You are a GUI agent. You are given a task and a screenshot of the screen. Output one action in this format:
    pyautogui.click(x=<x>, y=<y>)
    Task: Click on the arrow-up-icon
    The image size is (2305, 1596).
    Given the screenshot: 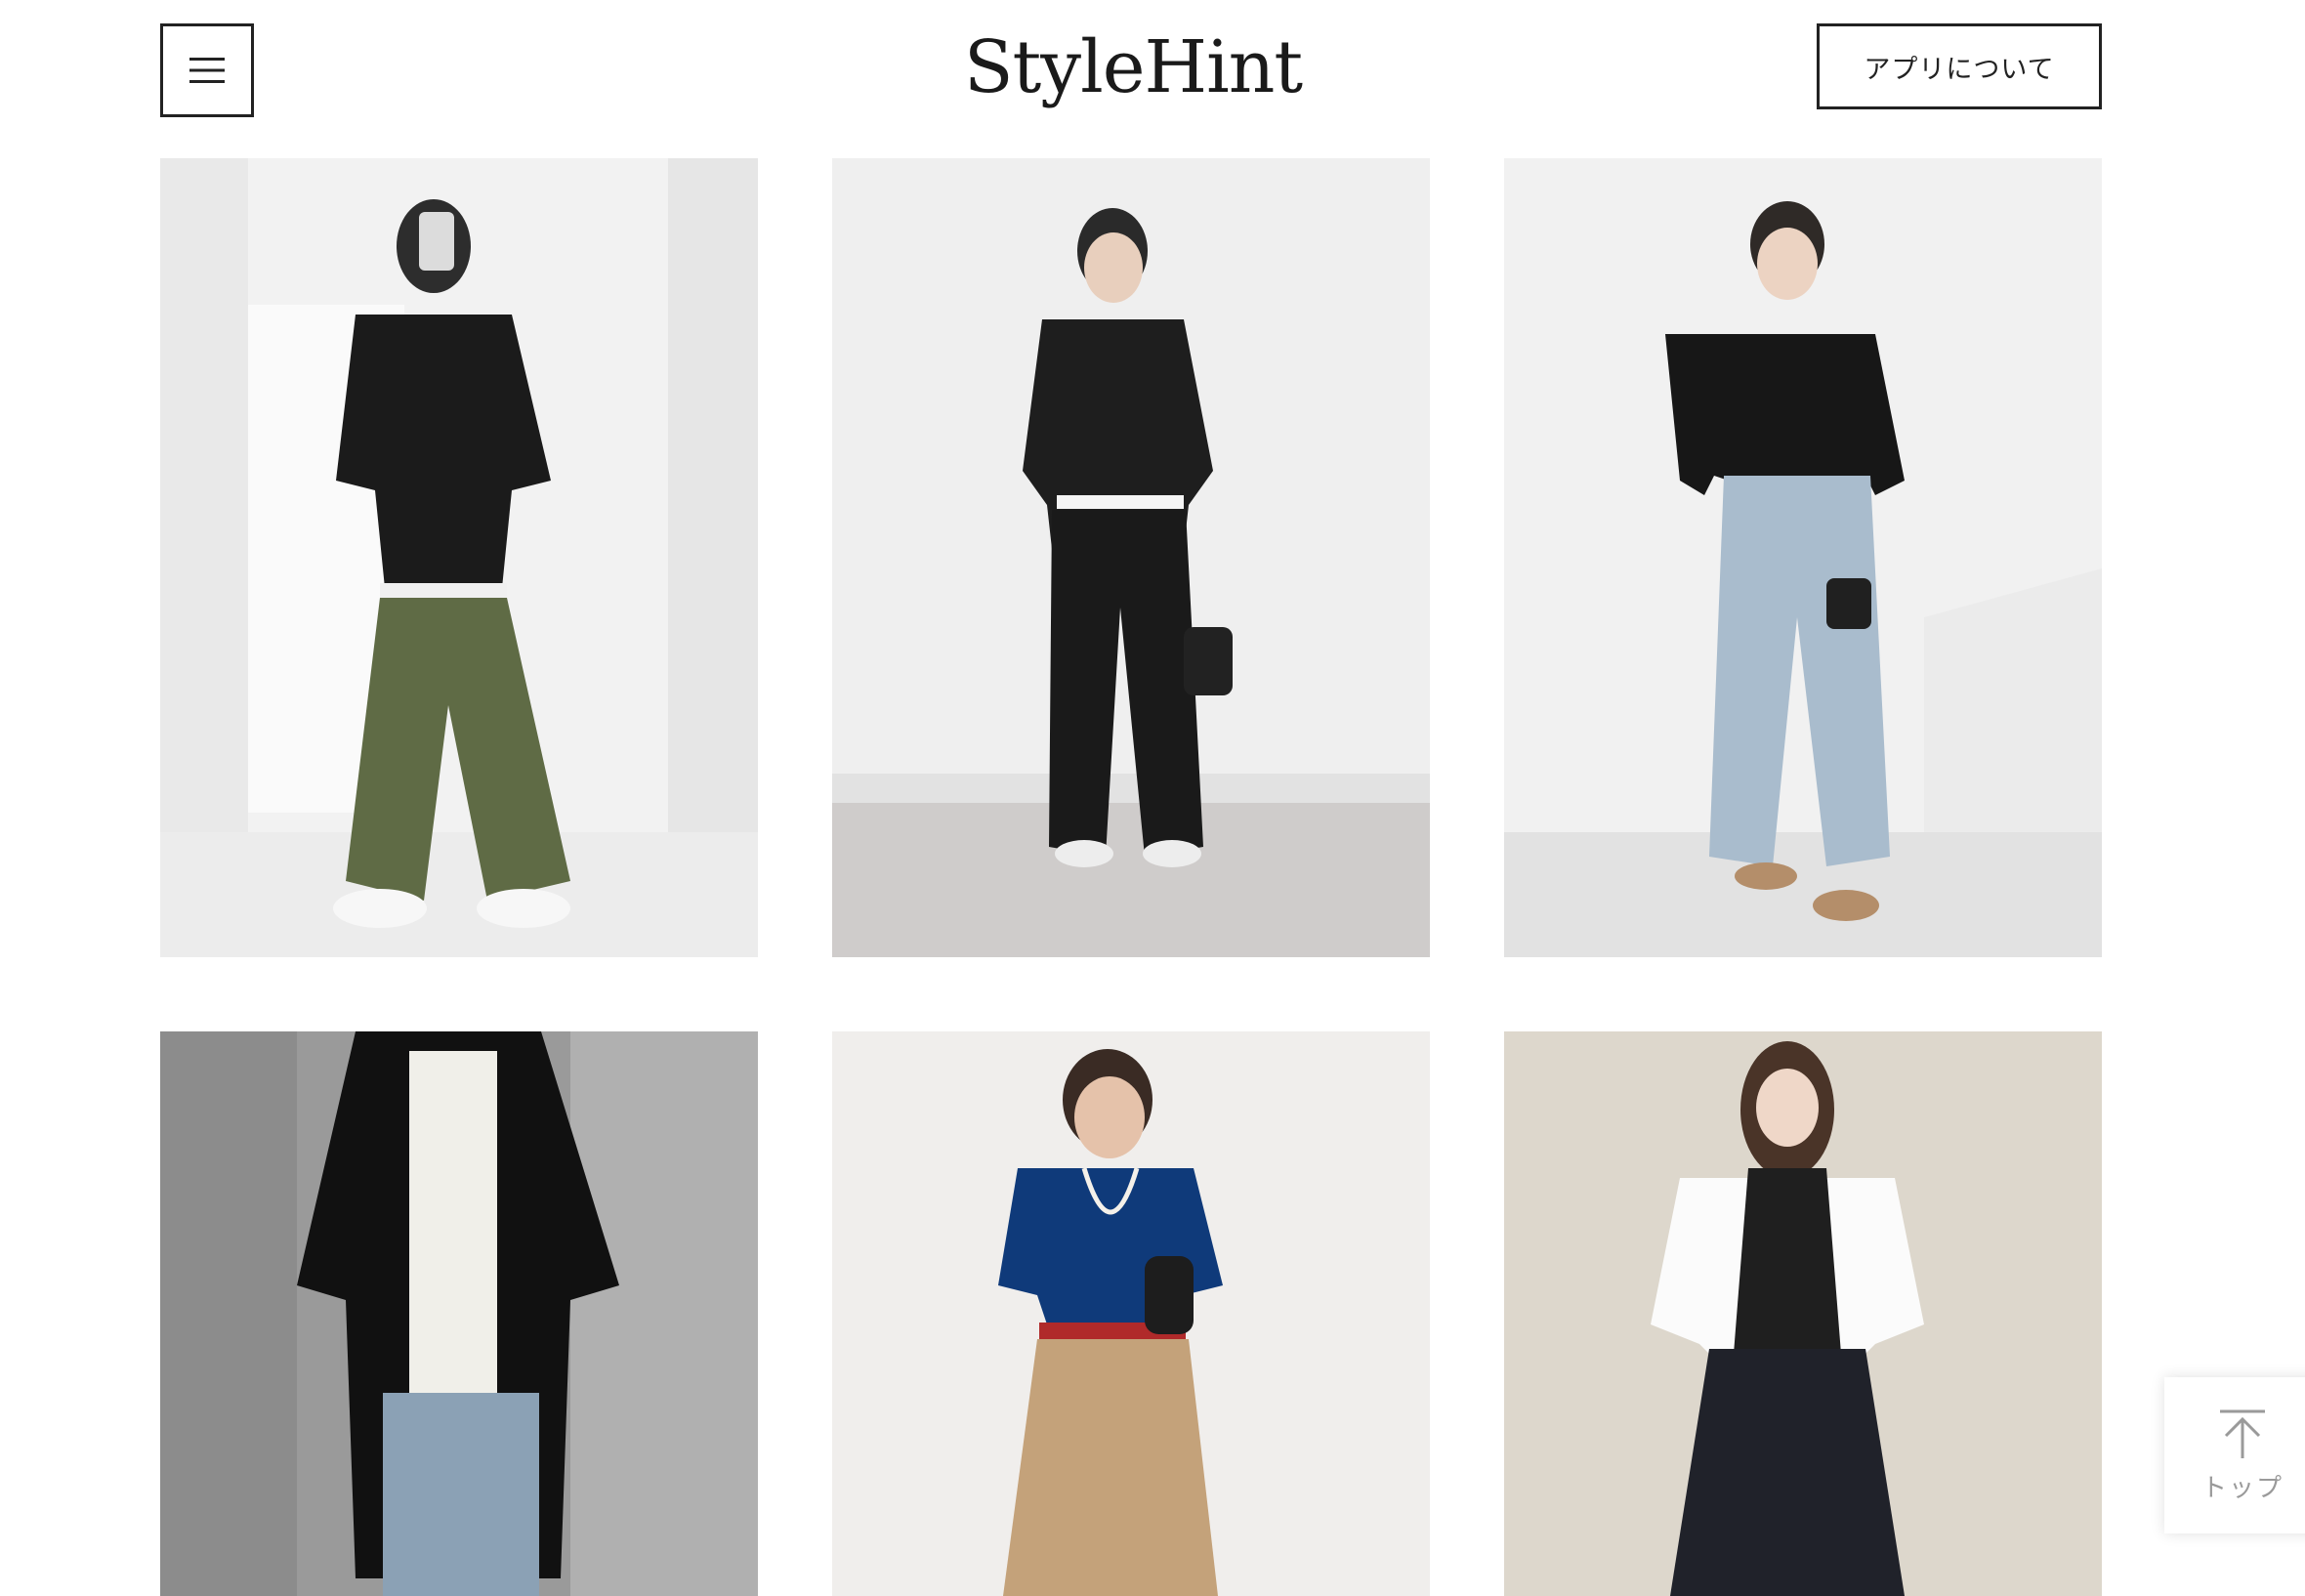 What is the action you would take?
    pyautogui.click(x=2242, y=1433)
    